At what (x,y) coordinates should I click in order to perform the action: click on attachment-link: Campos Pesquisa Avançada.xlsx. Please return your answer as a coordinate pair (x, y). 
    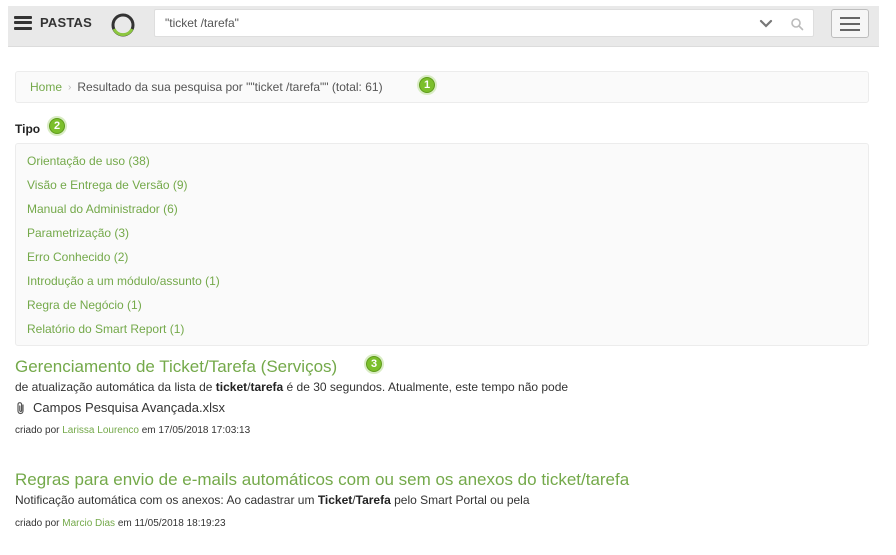
    Looking at the image, I should click on (291, 407).